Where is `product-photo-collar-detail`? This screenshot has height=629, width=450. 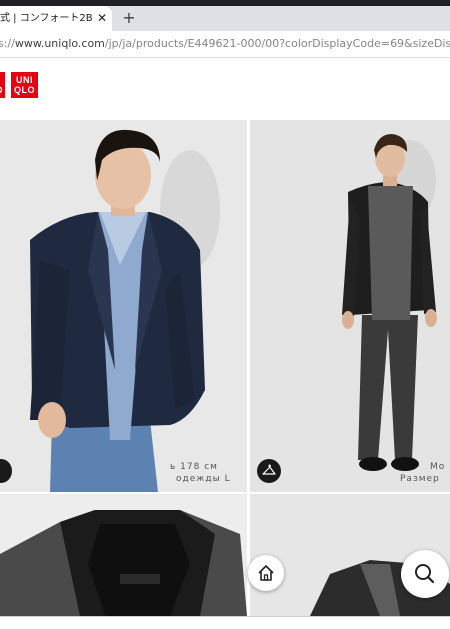
product-photo-collar-detail is located at coordinates (123, 555).